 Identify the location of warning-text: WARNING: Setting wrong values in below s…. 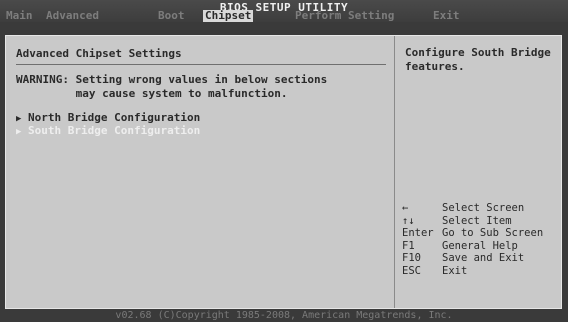
(171, 87).